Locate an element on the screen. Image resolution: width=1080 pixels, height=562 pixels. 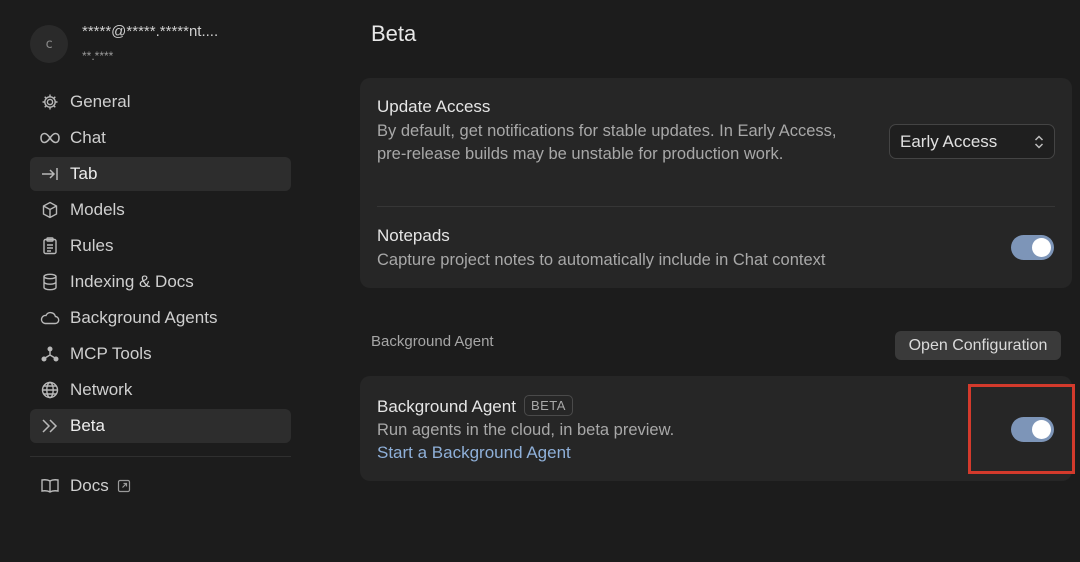
gear-icon is located at coordinates (50, 102).